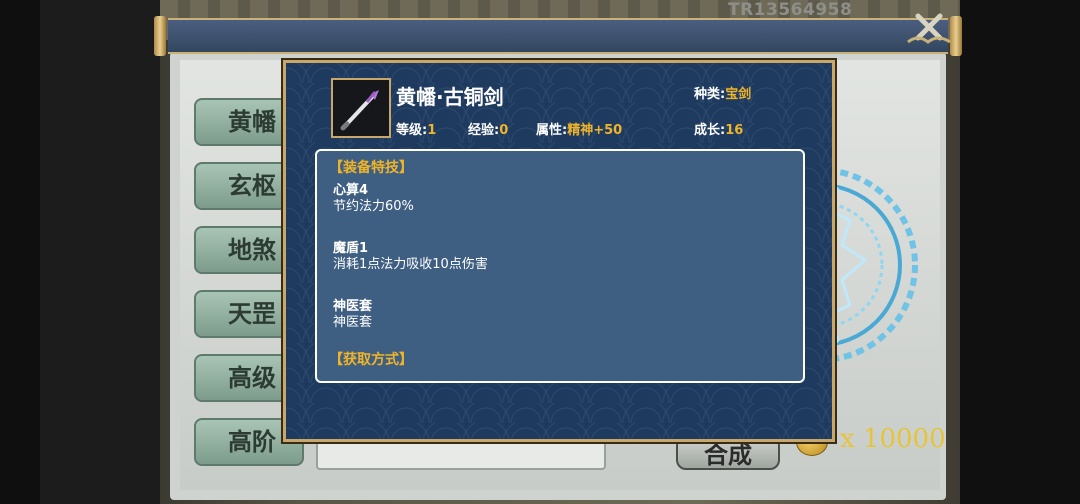 The width and height of the screenshot is (1080, 504). I want to click on scene-left-strip, so click(100, 252).